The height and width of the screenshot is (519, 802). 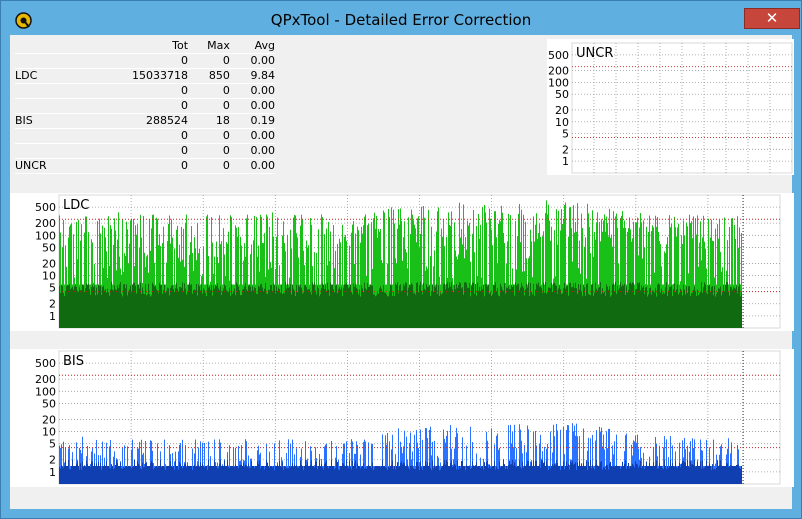 I want to click on stats-cell-tot: 288524, so click(x=137, y=121).